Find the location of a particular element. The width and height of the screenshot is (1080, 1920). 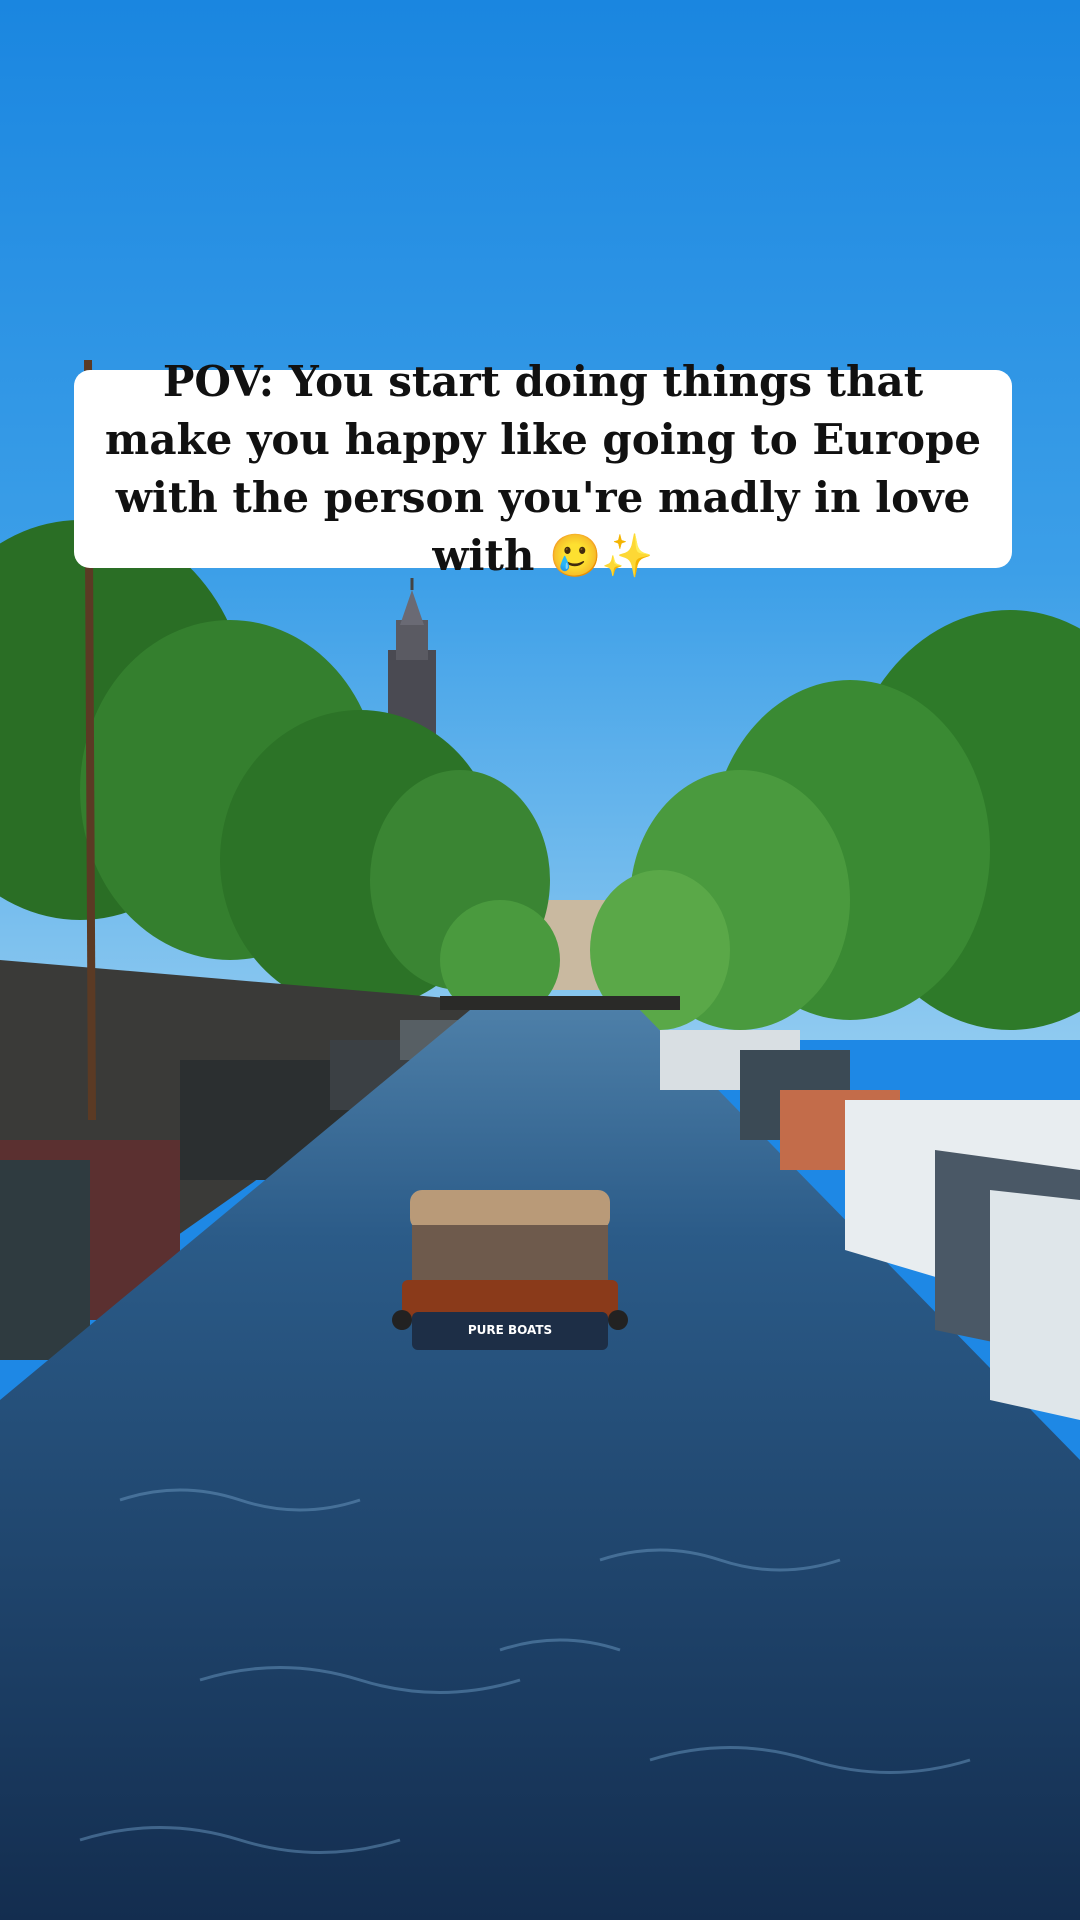

tour-boat: PURE BOATS is located at coordinates (510, 1270).